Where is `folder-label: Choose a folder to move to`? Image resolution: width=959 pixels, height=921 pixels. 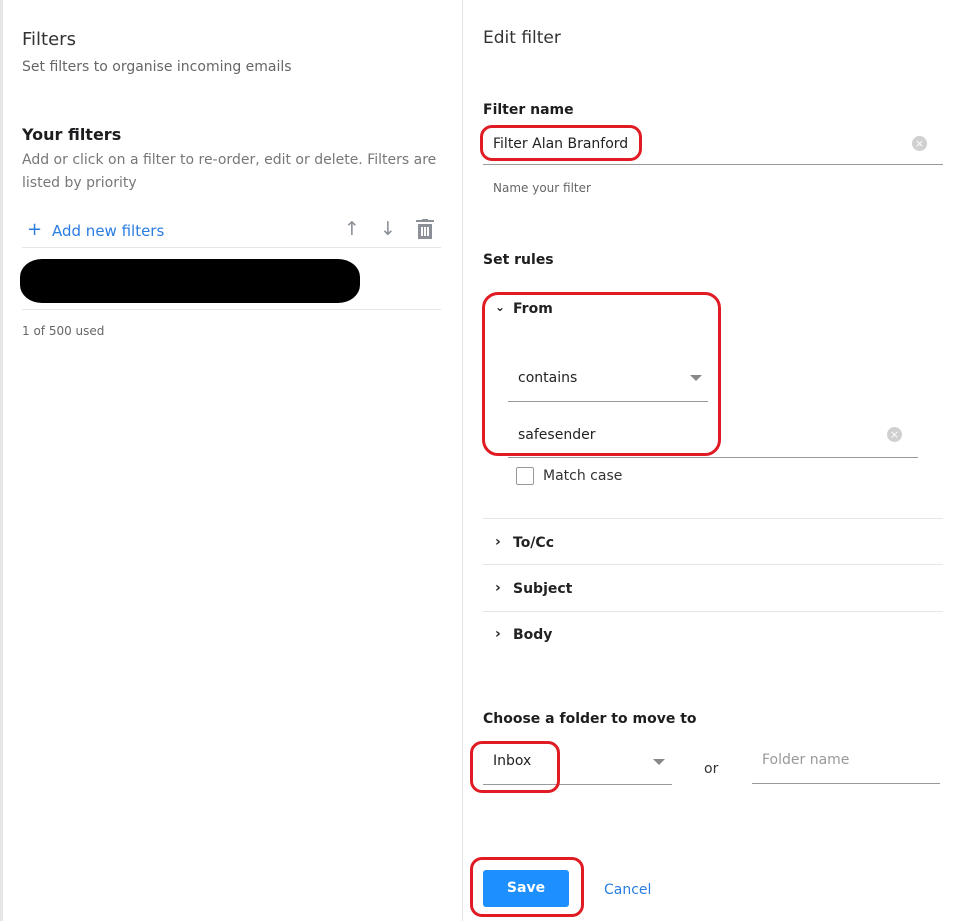 folder-label: Choose a folder to move to is located at coordinates (590, 719).